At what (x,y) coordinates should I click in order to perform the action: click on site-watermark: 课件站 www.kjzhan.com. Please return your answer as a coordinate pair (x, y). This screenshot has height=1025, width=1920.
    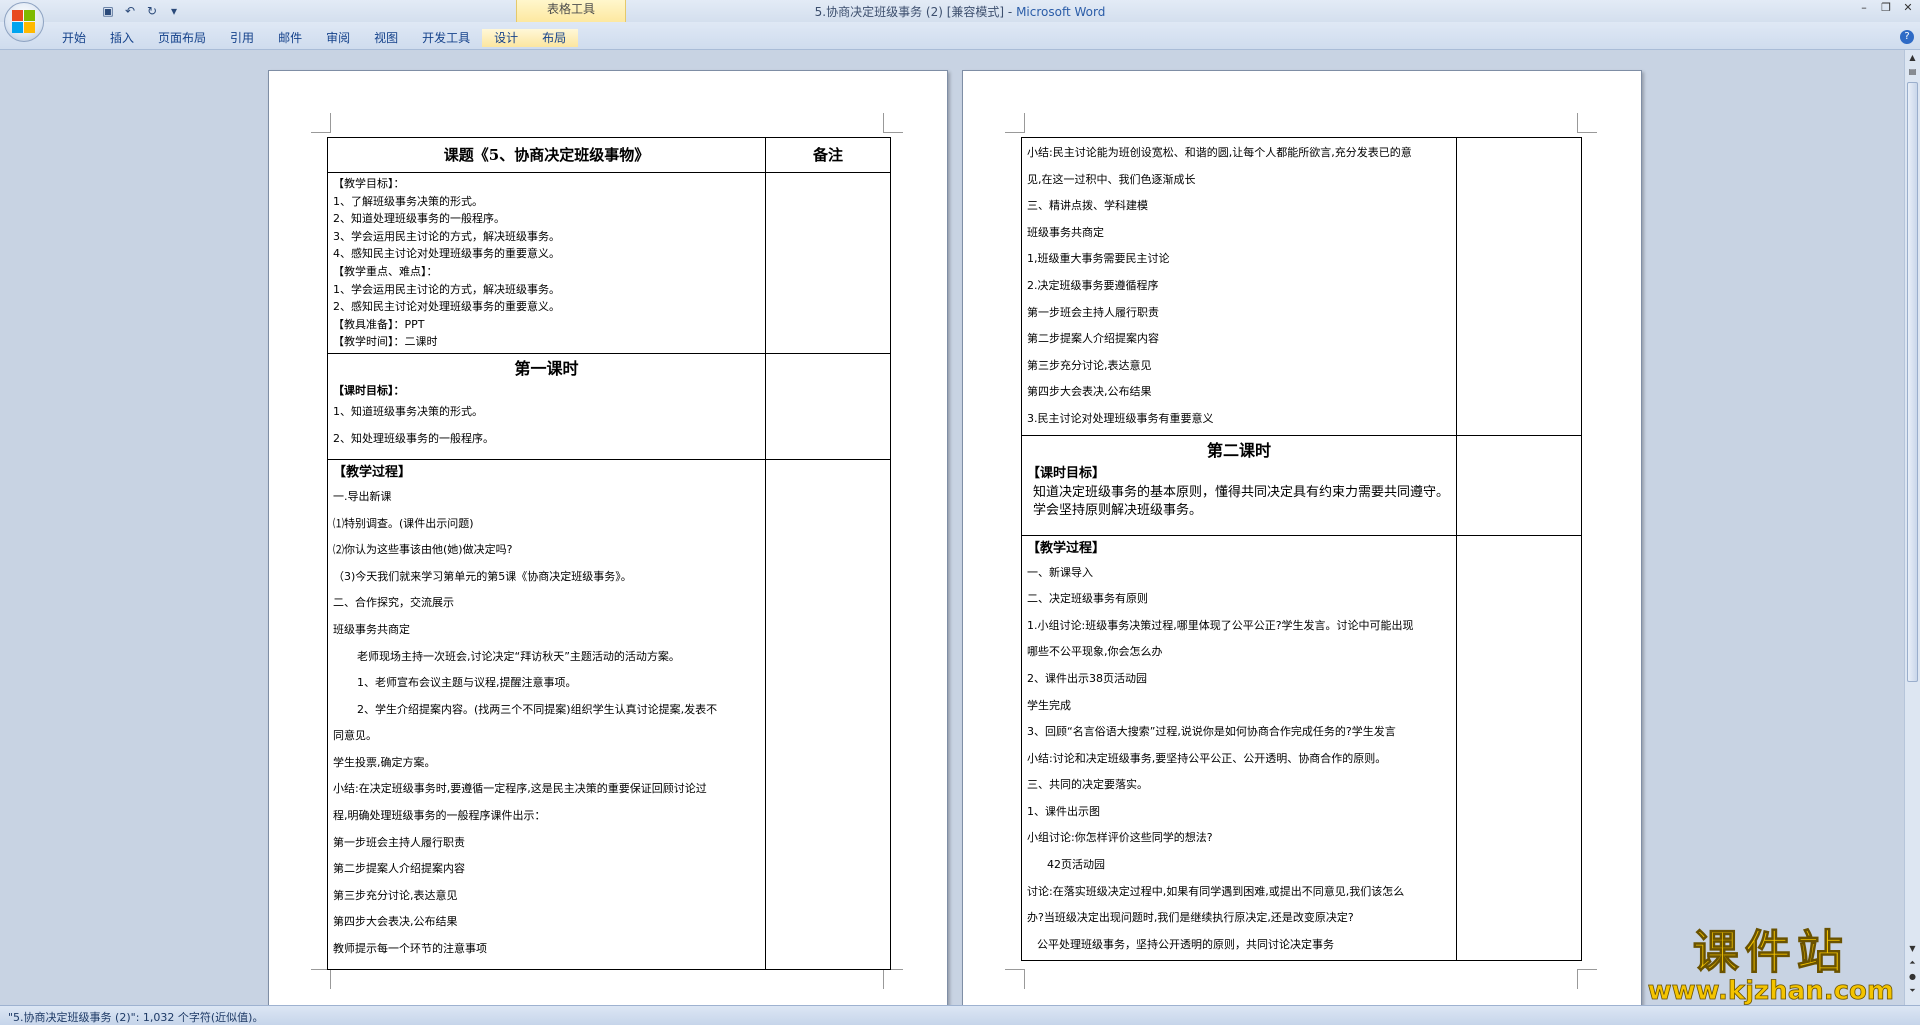
    Looking at the image, I should click on (1770, 965).